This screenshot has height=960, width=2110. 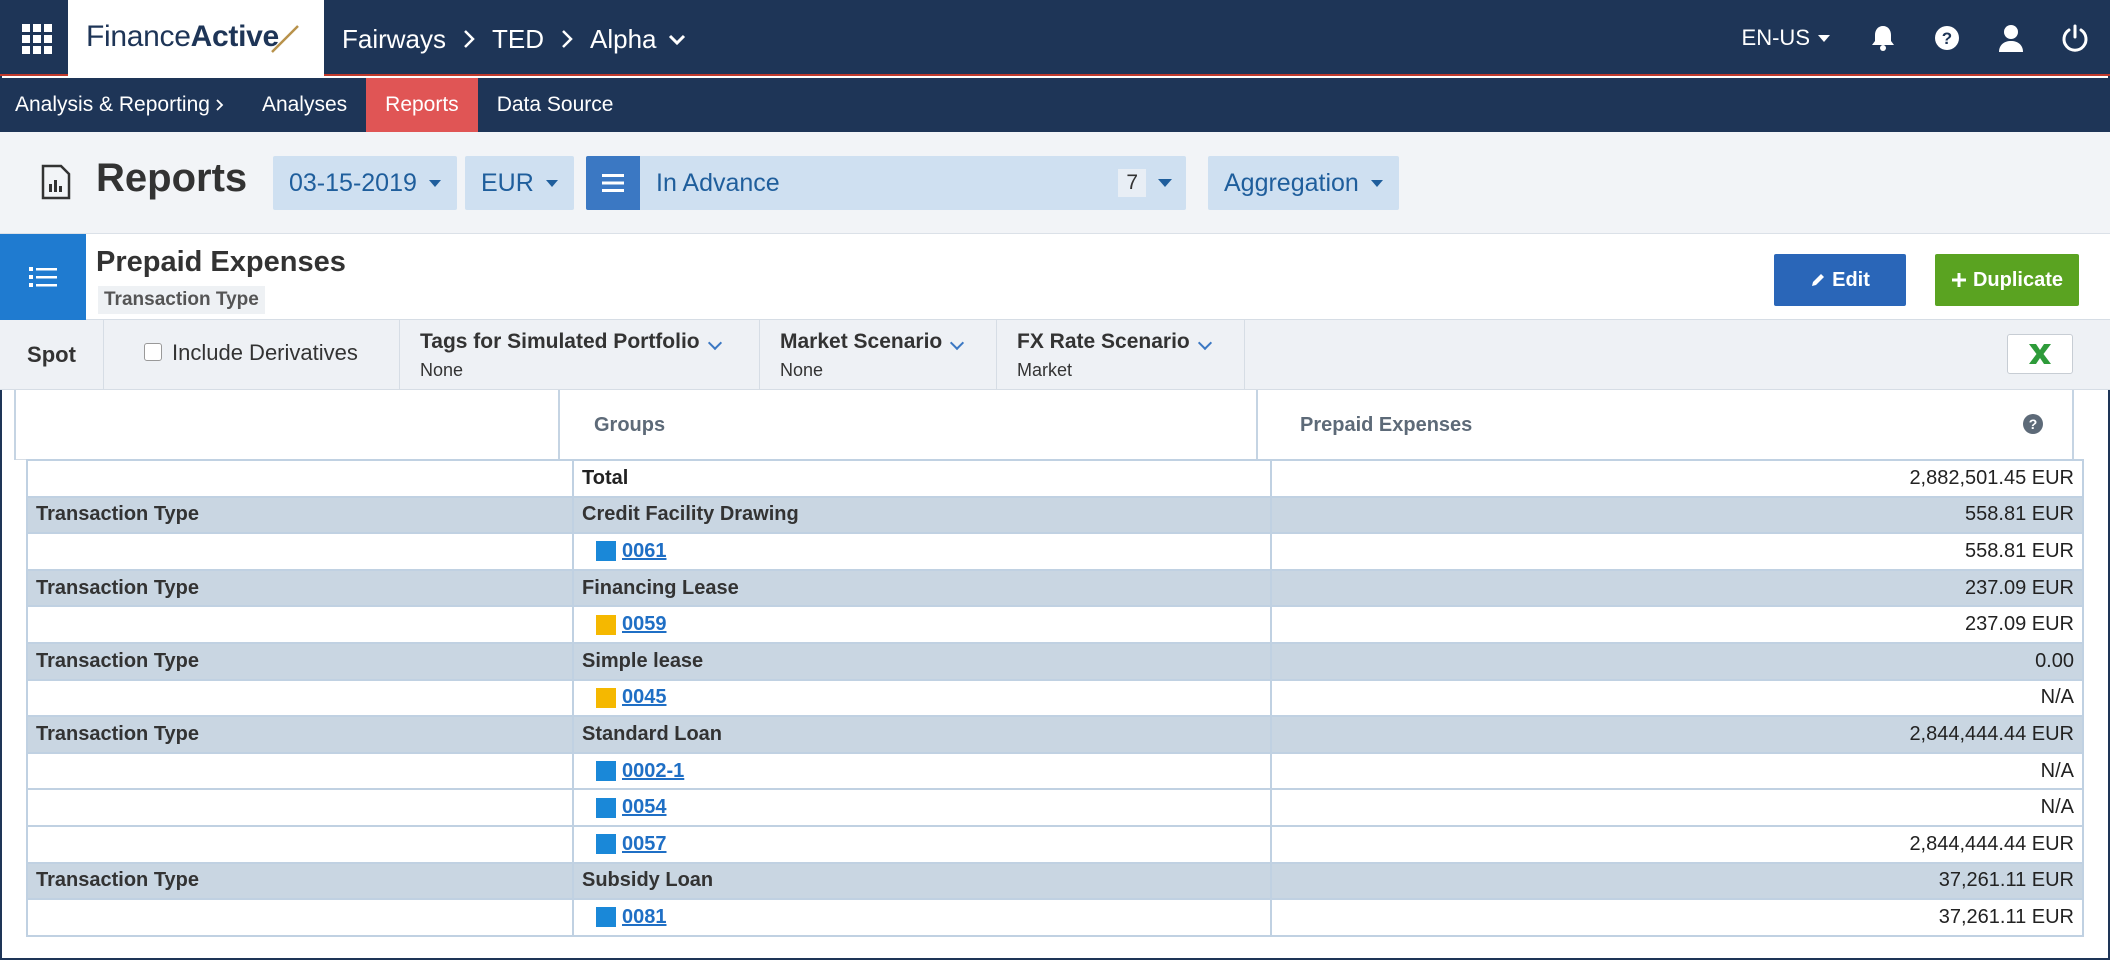 What do you see at coordinates (265, 352) in the screenshot?
I see `include-derivatives-label: Include Derivatives` at bounding box center [265, 352].